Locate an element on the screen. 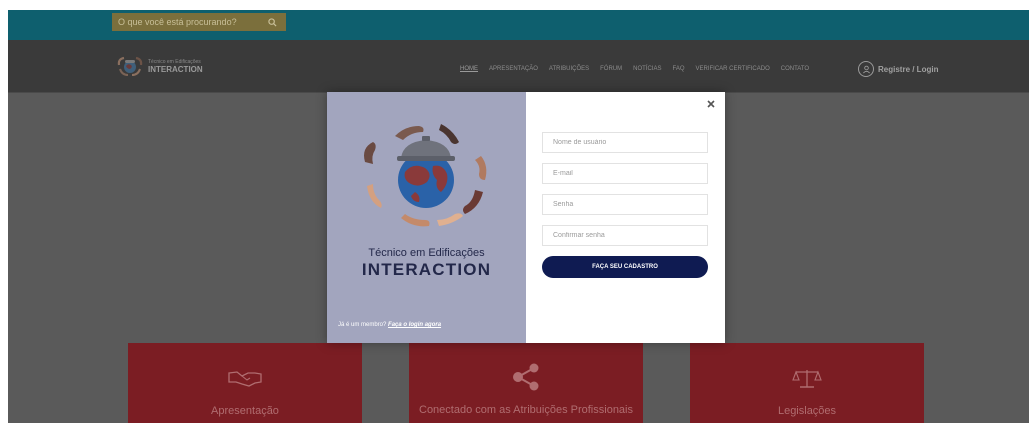 The image size is (1036, 423). scales-icon is located at coordinates (807, 379).